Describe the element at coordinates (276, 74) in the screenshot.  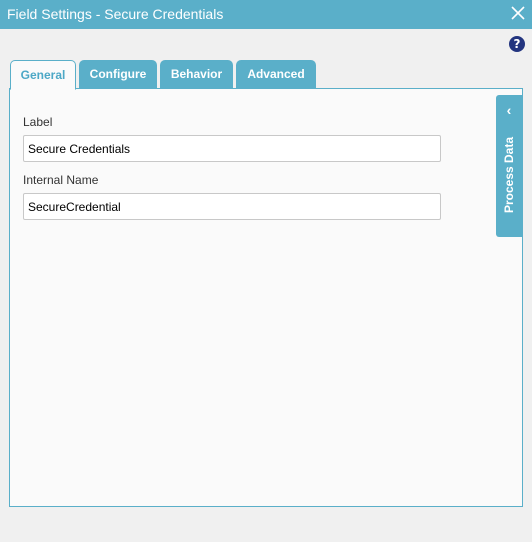
I see `tab-advanced: Advanced` at that location.